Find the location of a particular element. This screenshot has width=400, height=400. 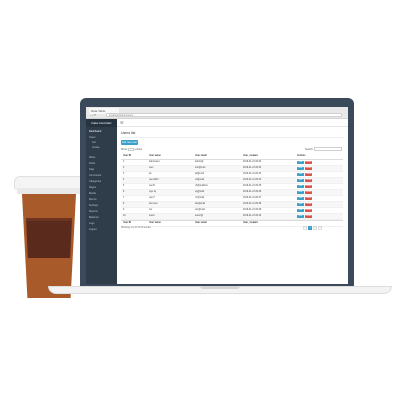

sidebar-item-dashboard: Dashboard is located at coordinates (102, 132).